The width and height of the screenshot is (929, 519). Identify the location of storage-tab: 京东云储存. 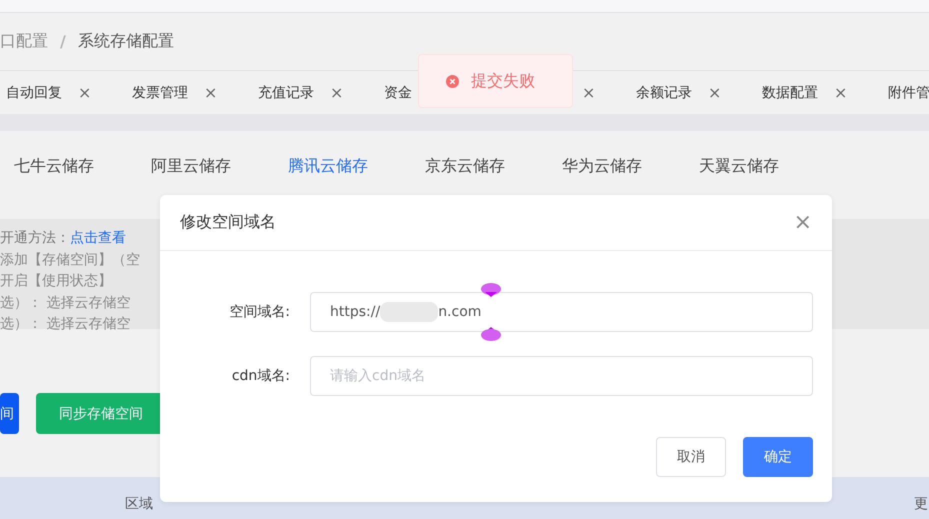
(493, 166).